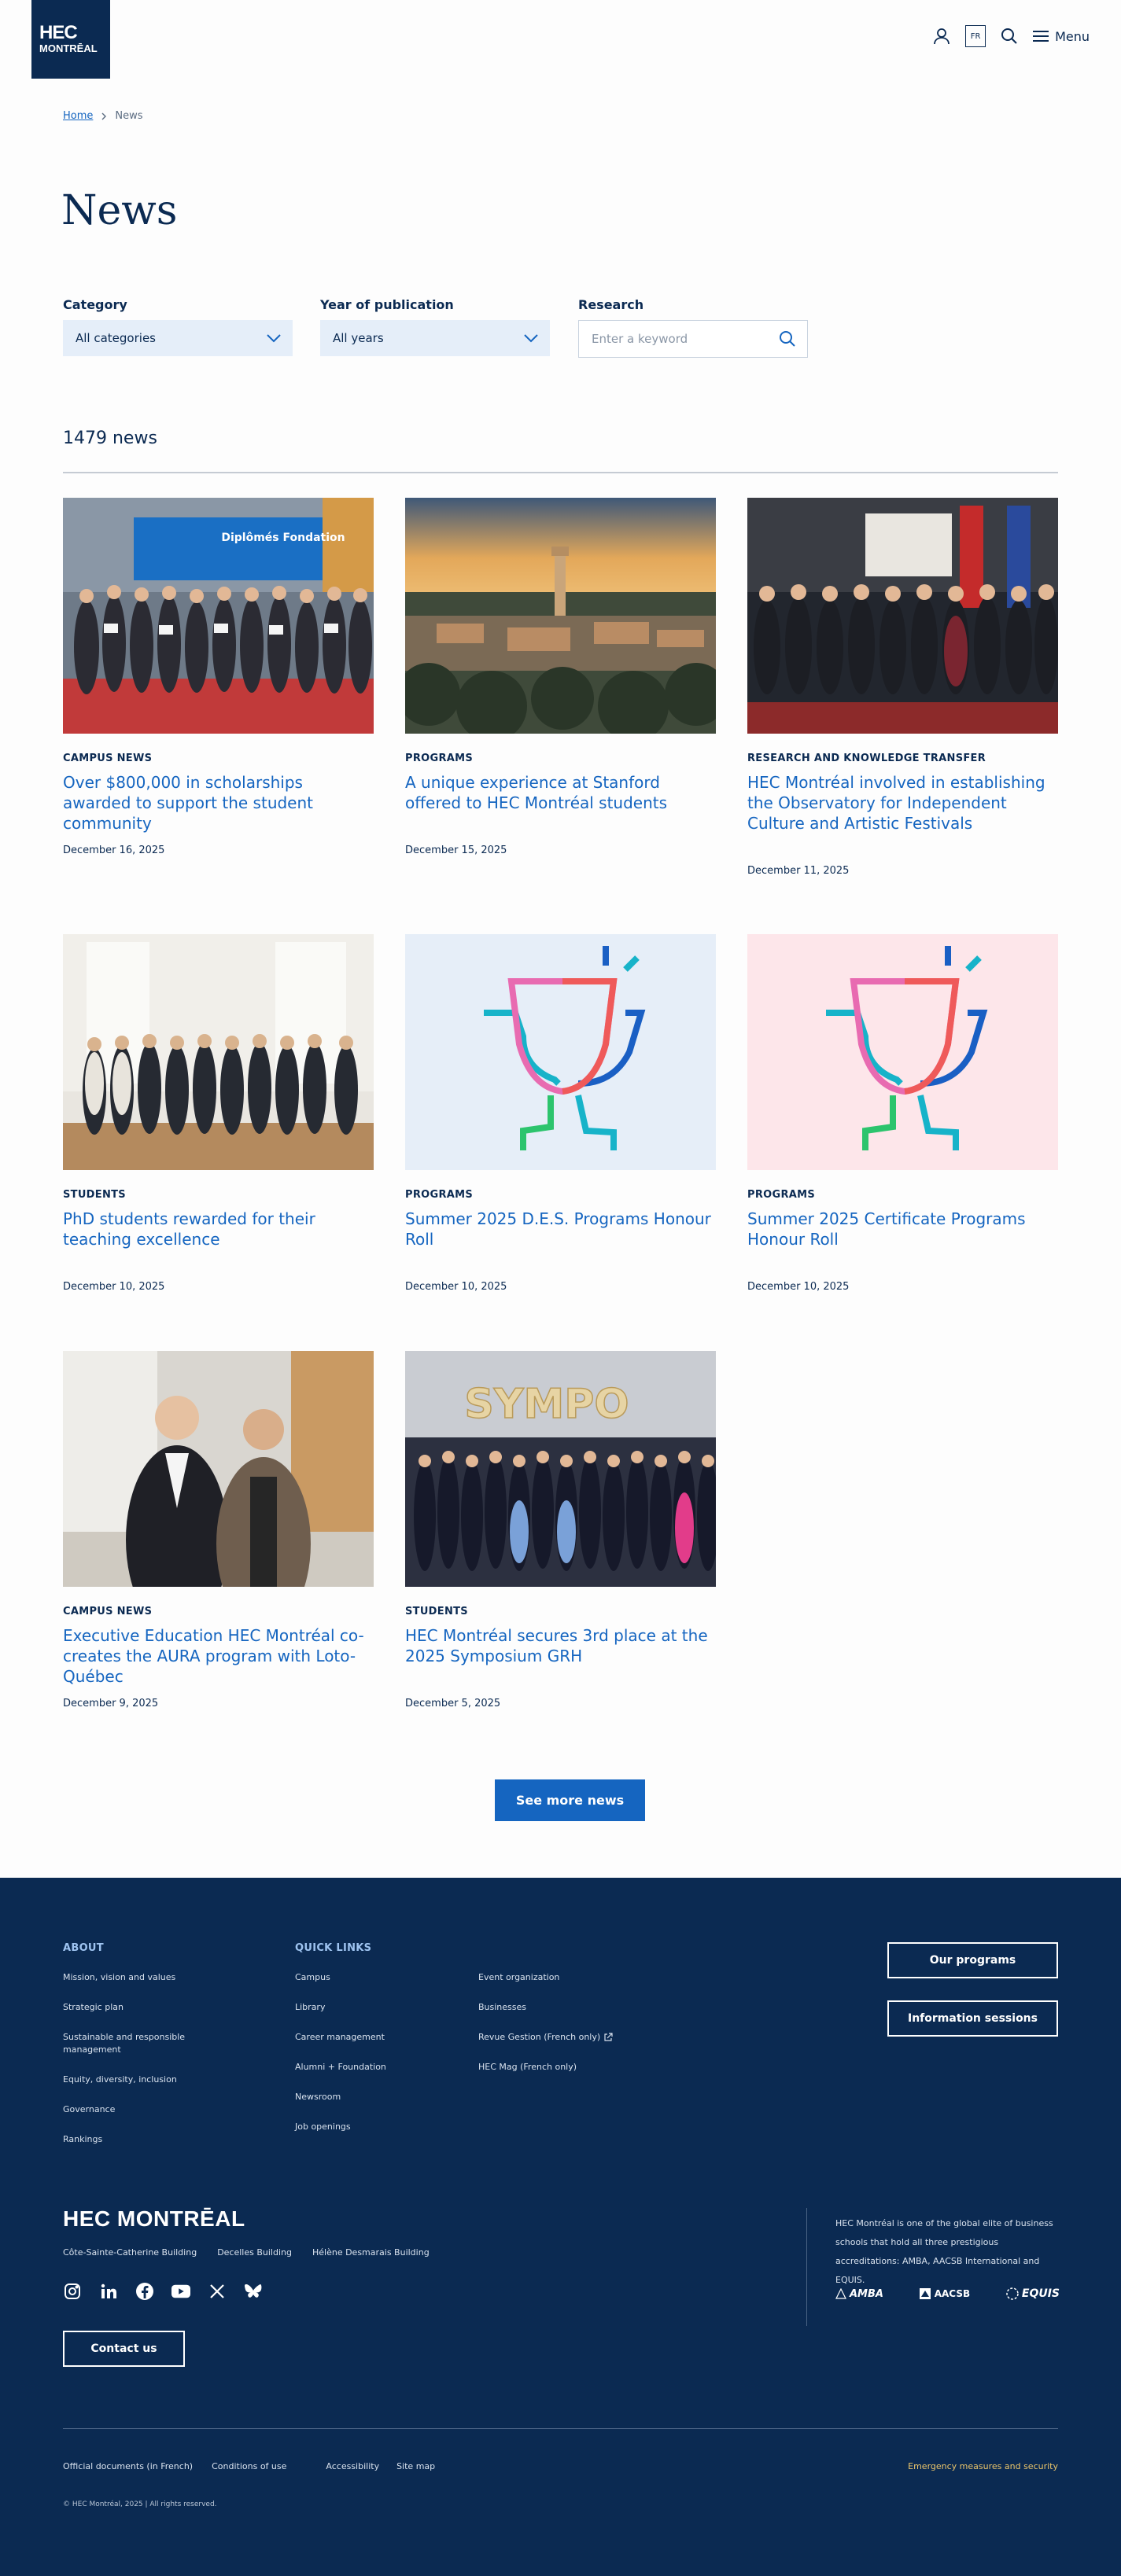 Image resolution: width=1121 pixels, height=2576 pixels. Describe the element at coordinates (108, 2291) in the screenshot. I see `linkedin-icon` at that location.